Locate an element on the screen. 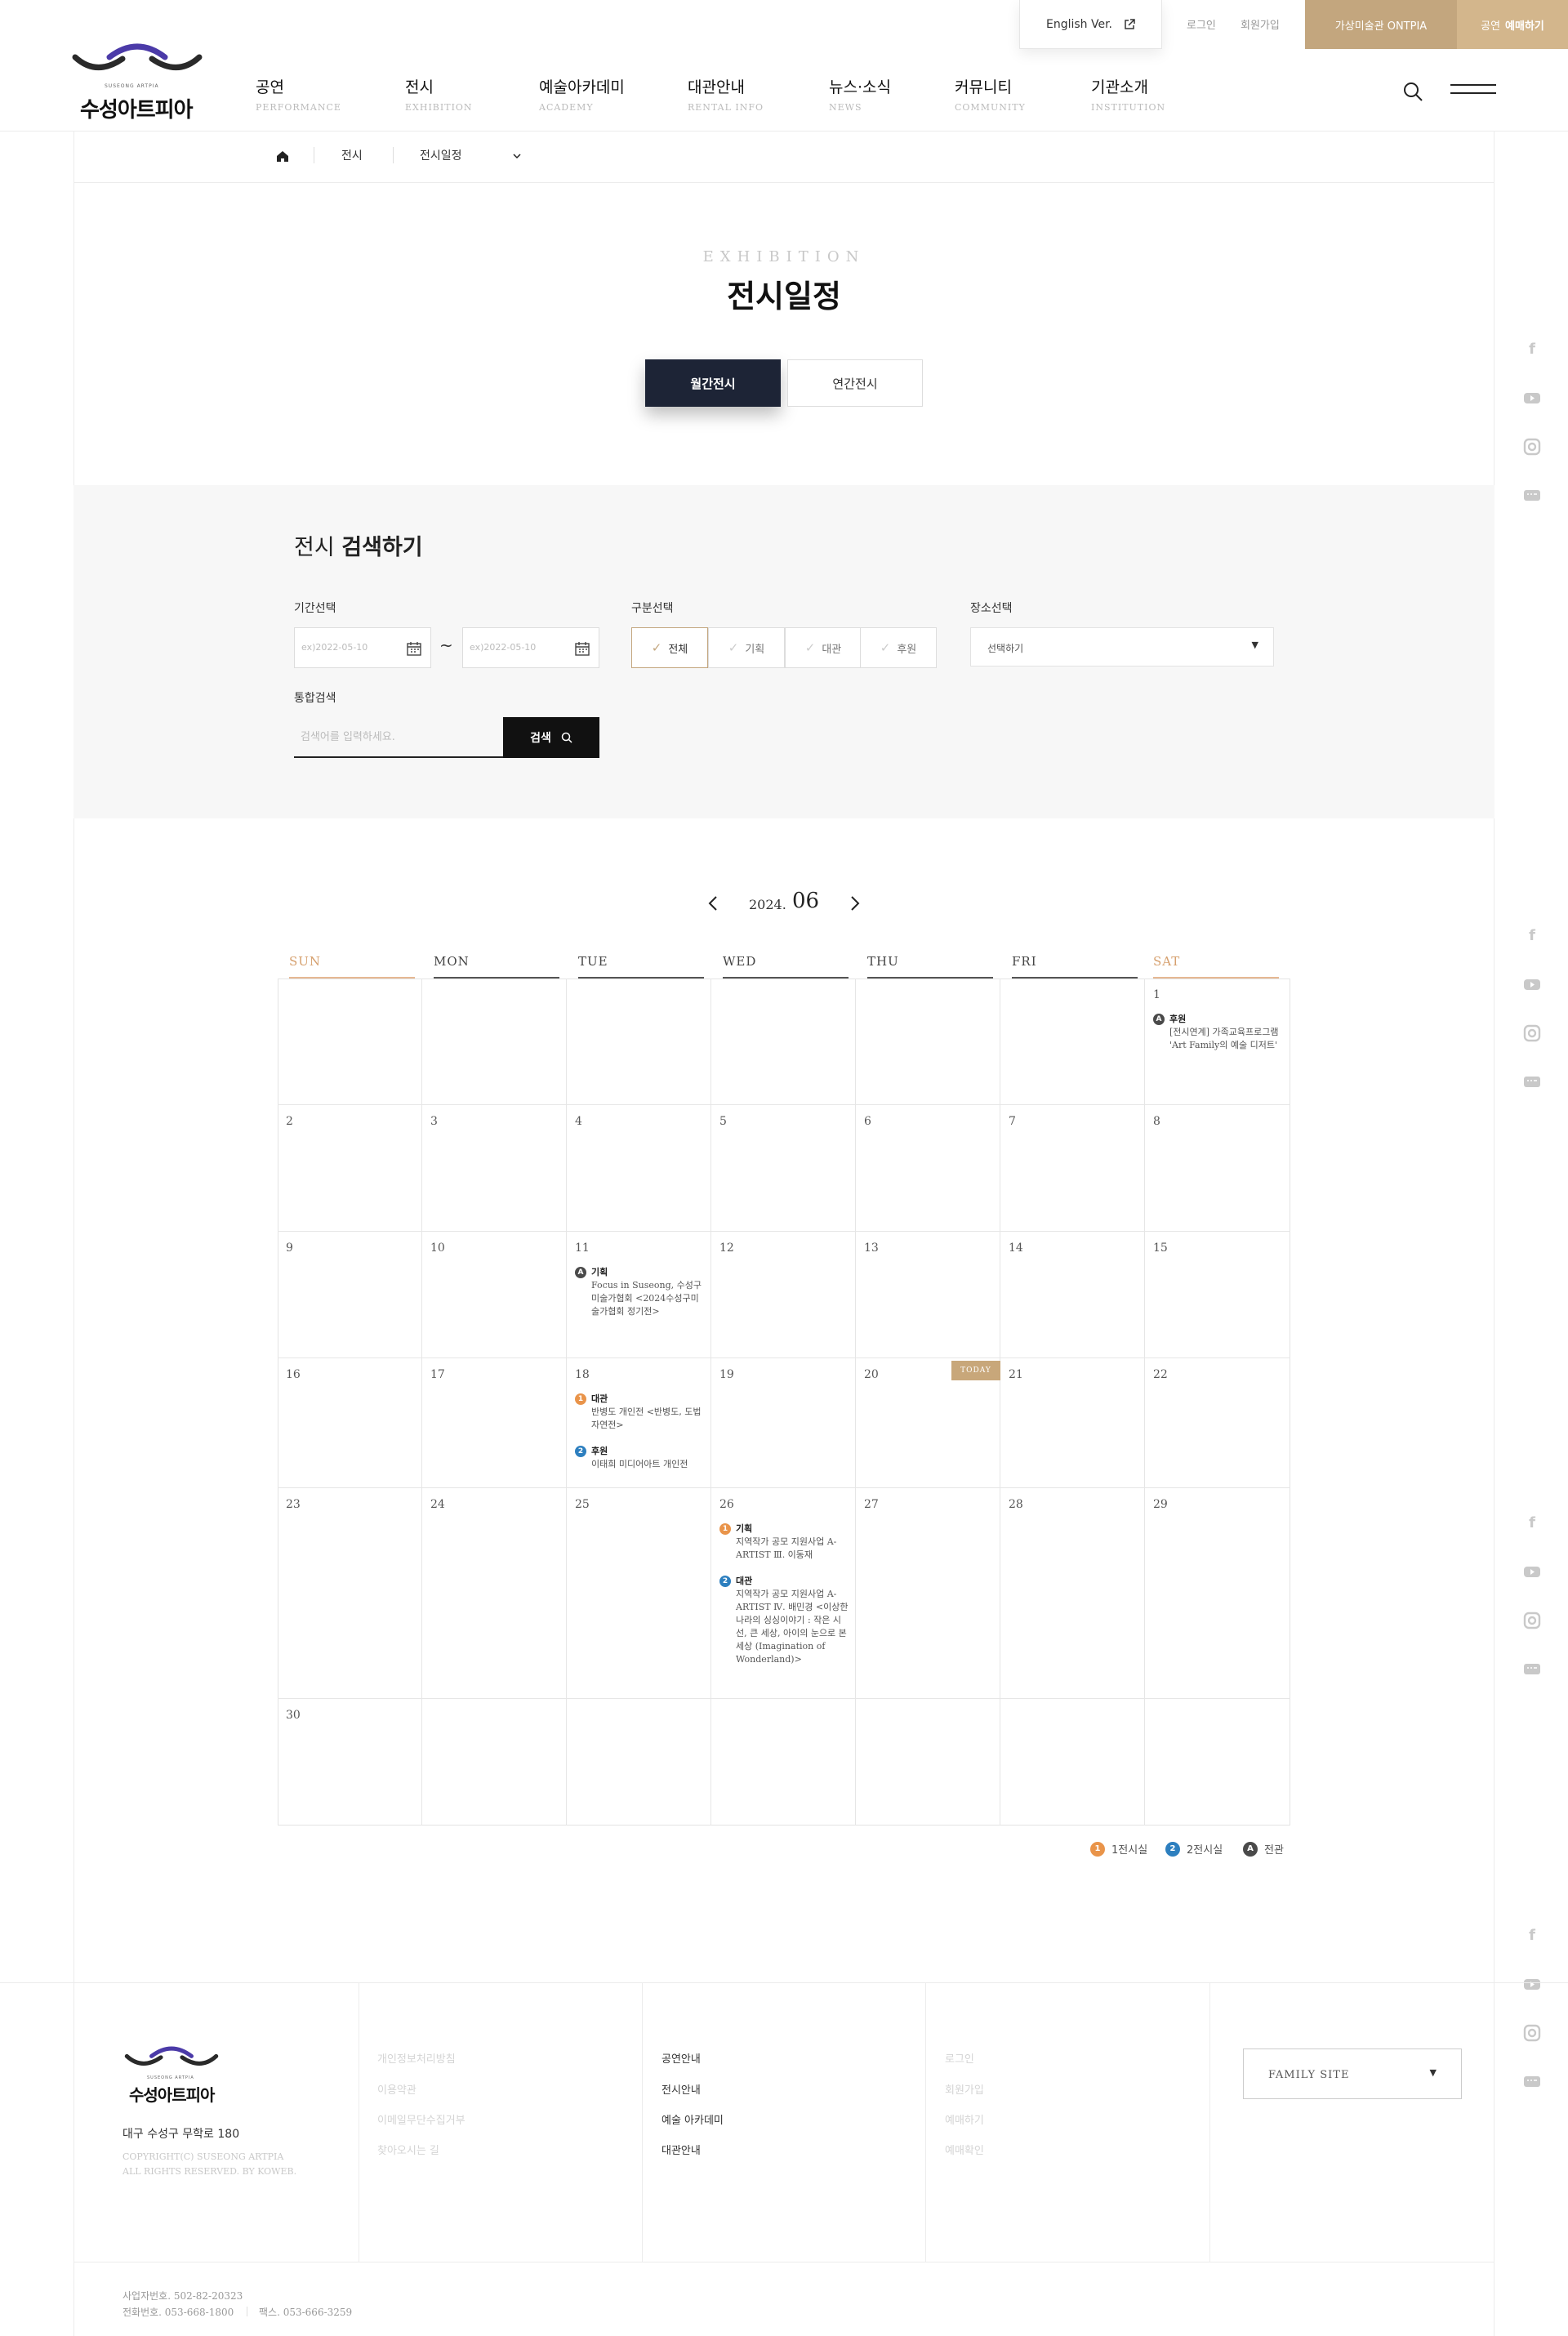 The width and height of the screenshot is (1568, 2336). calendar-cell-day-7: 7 is located at coordinates (1072, 1168).